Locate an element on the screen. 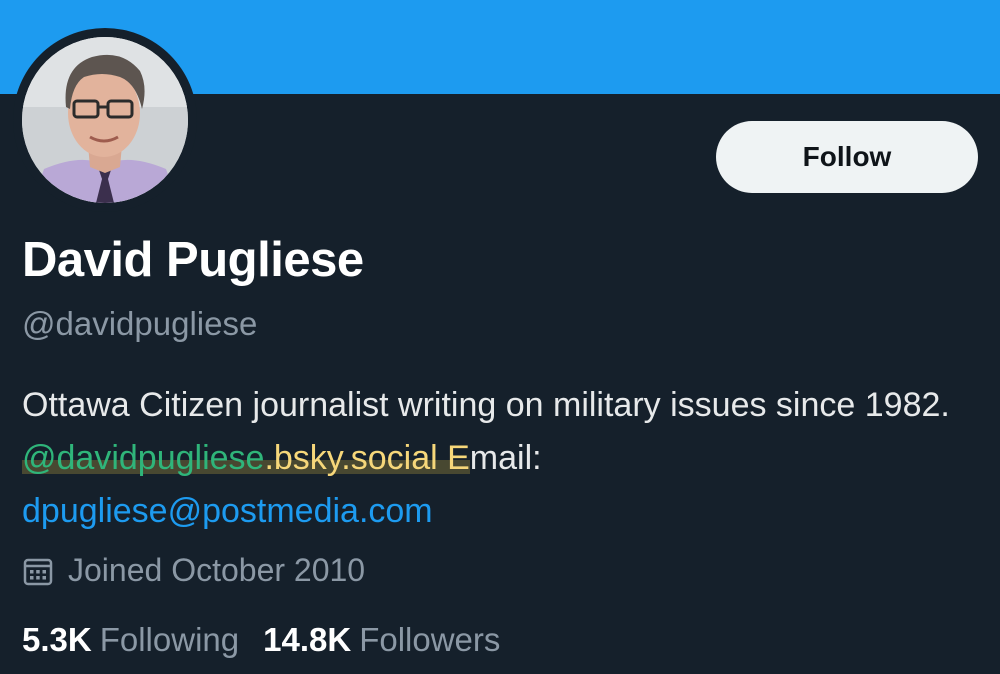 This screenshot has height=674, width=1000. joined-date: Joined October 2010 is located at coordinates (193, 570).